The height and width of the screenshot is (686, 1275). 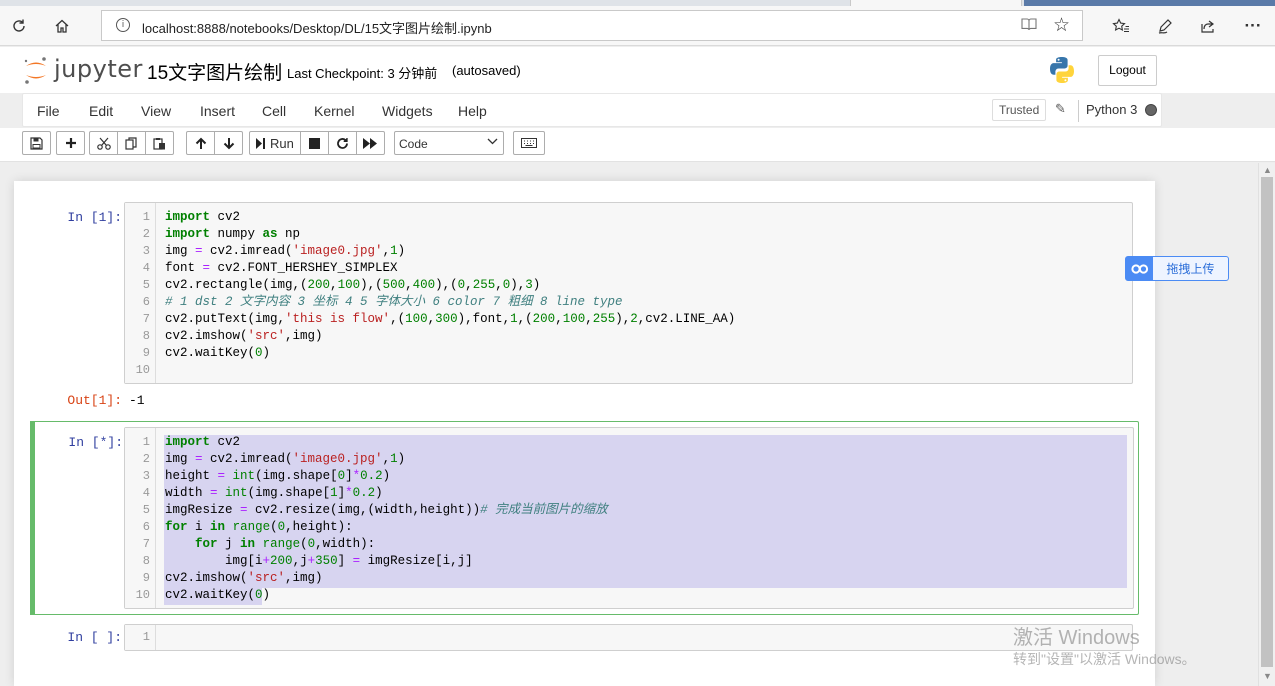 I want to click on scrollbar-thumb, so click(x=1267, y=422).